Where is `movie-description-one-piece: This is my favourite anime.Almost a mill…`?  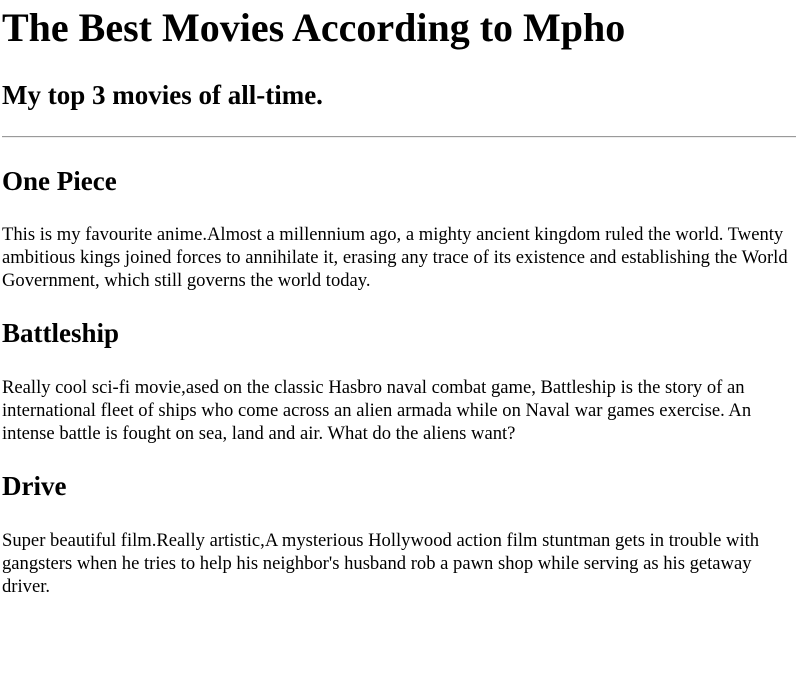
movie-description-one-piece: This is my favourite anime.Almost a mill… is located at coordinates (395, 257).